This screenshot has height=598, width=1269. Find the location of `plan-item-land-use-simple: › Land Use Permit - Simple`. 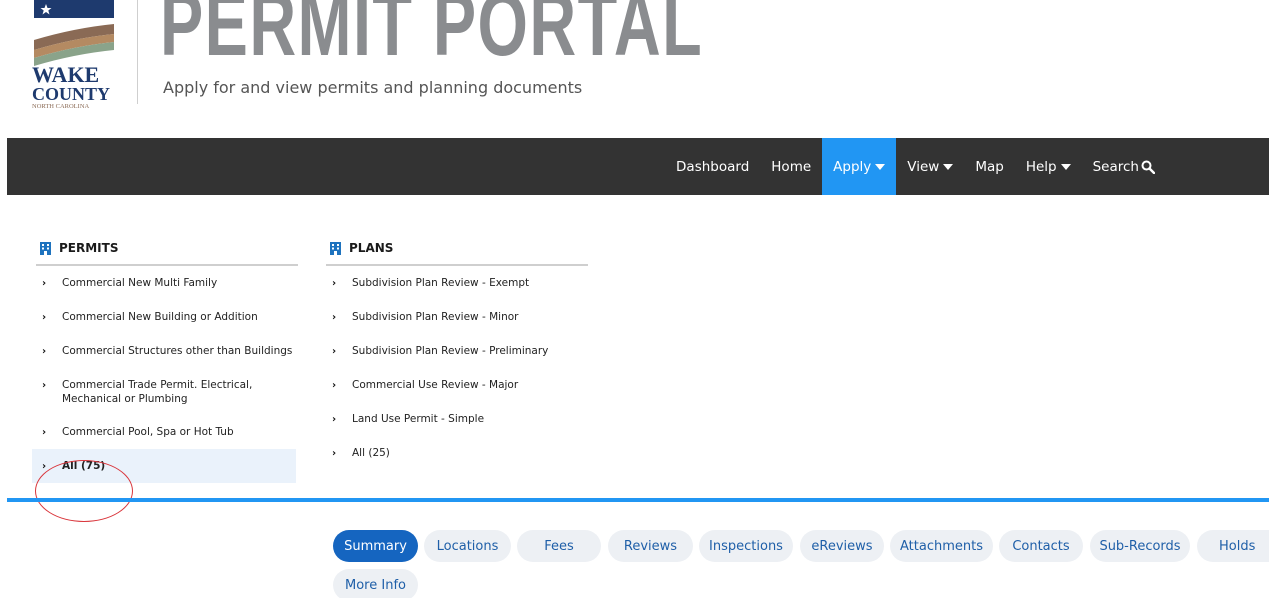

plan-item-land-use-simple: › Land Use Permit - Simple is located at coordinates (457, 419).